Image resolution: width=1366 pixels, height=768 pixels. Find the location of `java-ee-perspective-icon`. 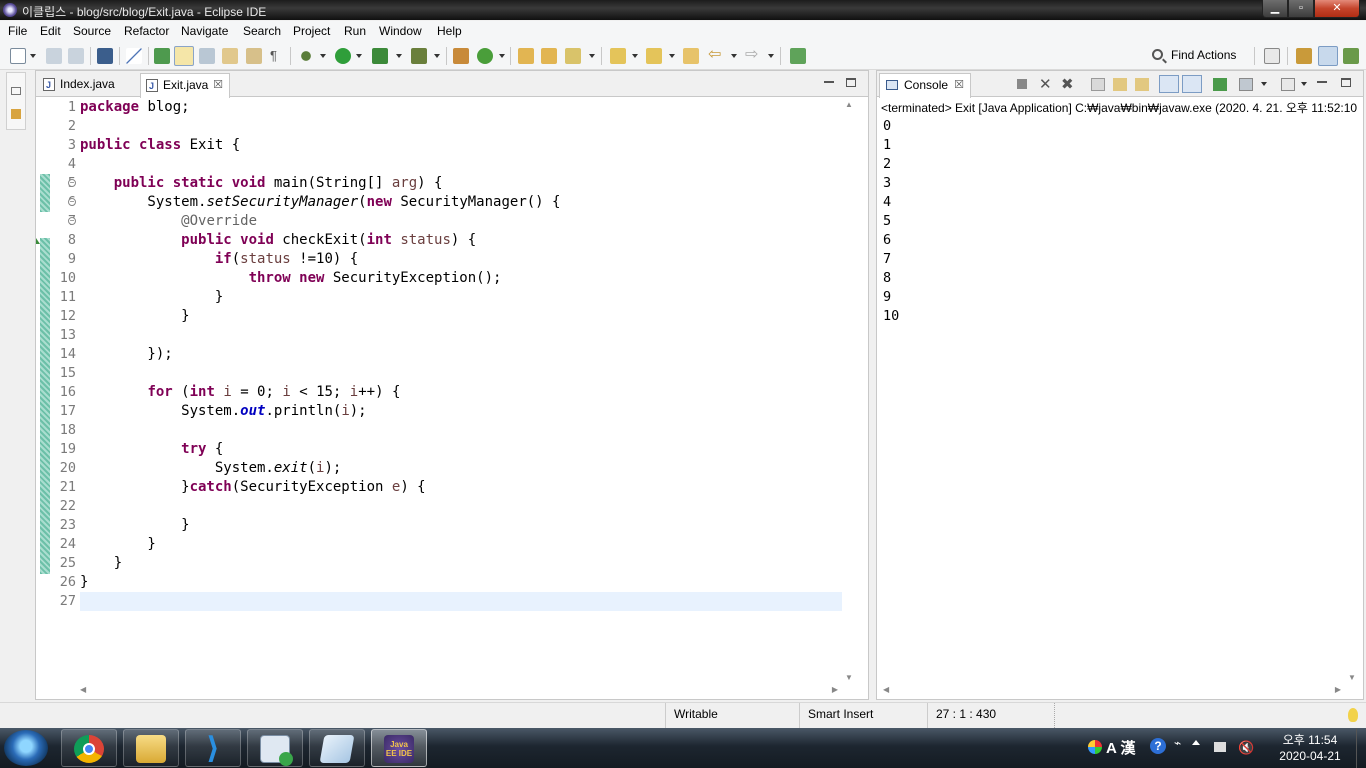

java-ee-perspective-icon is located at coordinates (1304, 56).